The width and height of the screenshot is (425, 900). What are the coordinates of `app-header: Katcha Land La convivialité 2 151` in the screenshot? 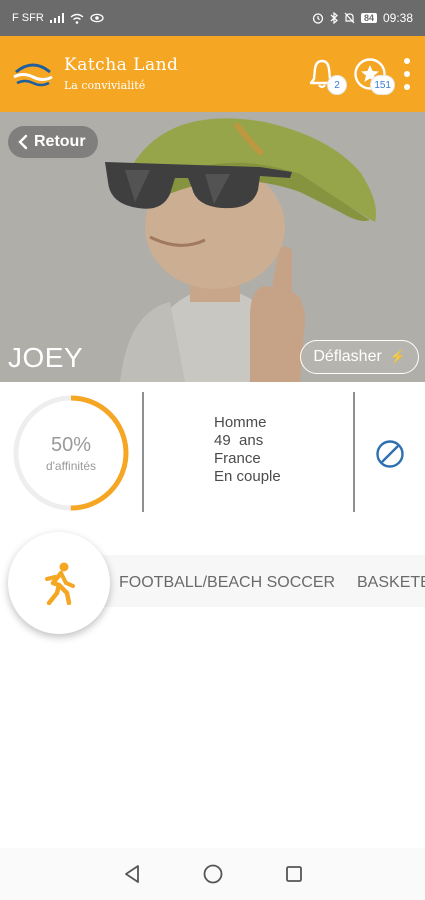 It's located at (212, 74).